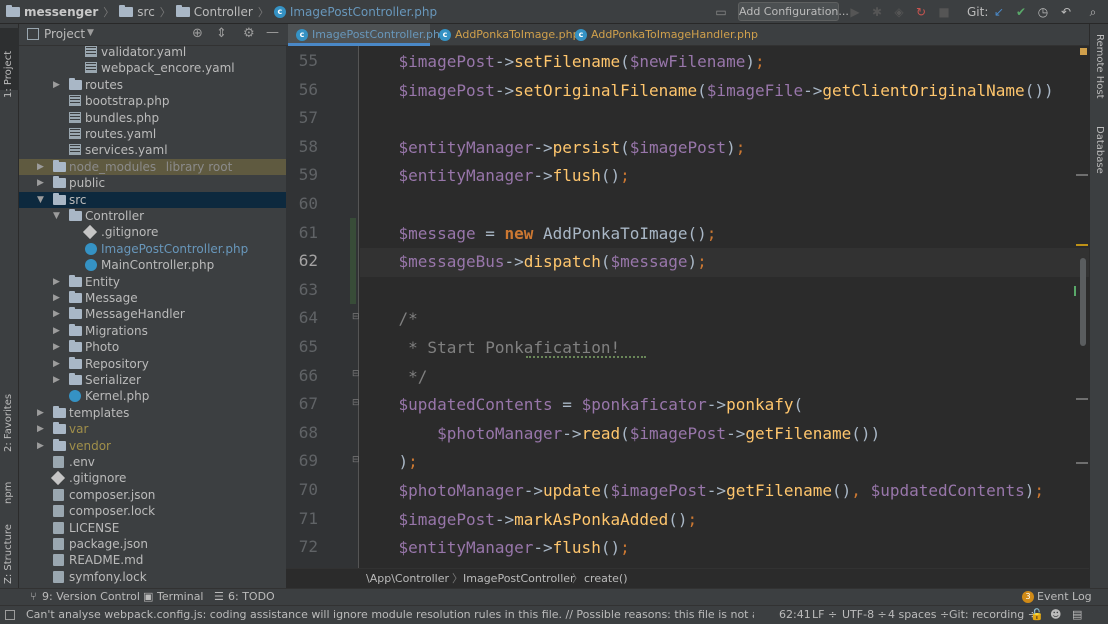 The image size is (1108, 624). What do you see at coordinates (363, 12) in the screenshot?
I see `breadcrumb-item-file: ImagePostController.php` at bounding box center [363, 12].